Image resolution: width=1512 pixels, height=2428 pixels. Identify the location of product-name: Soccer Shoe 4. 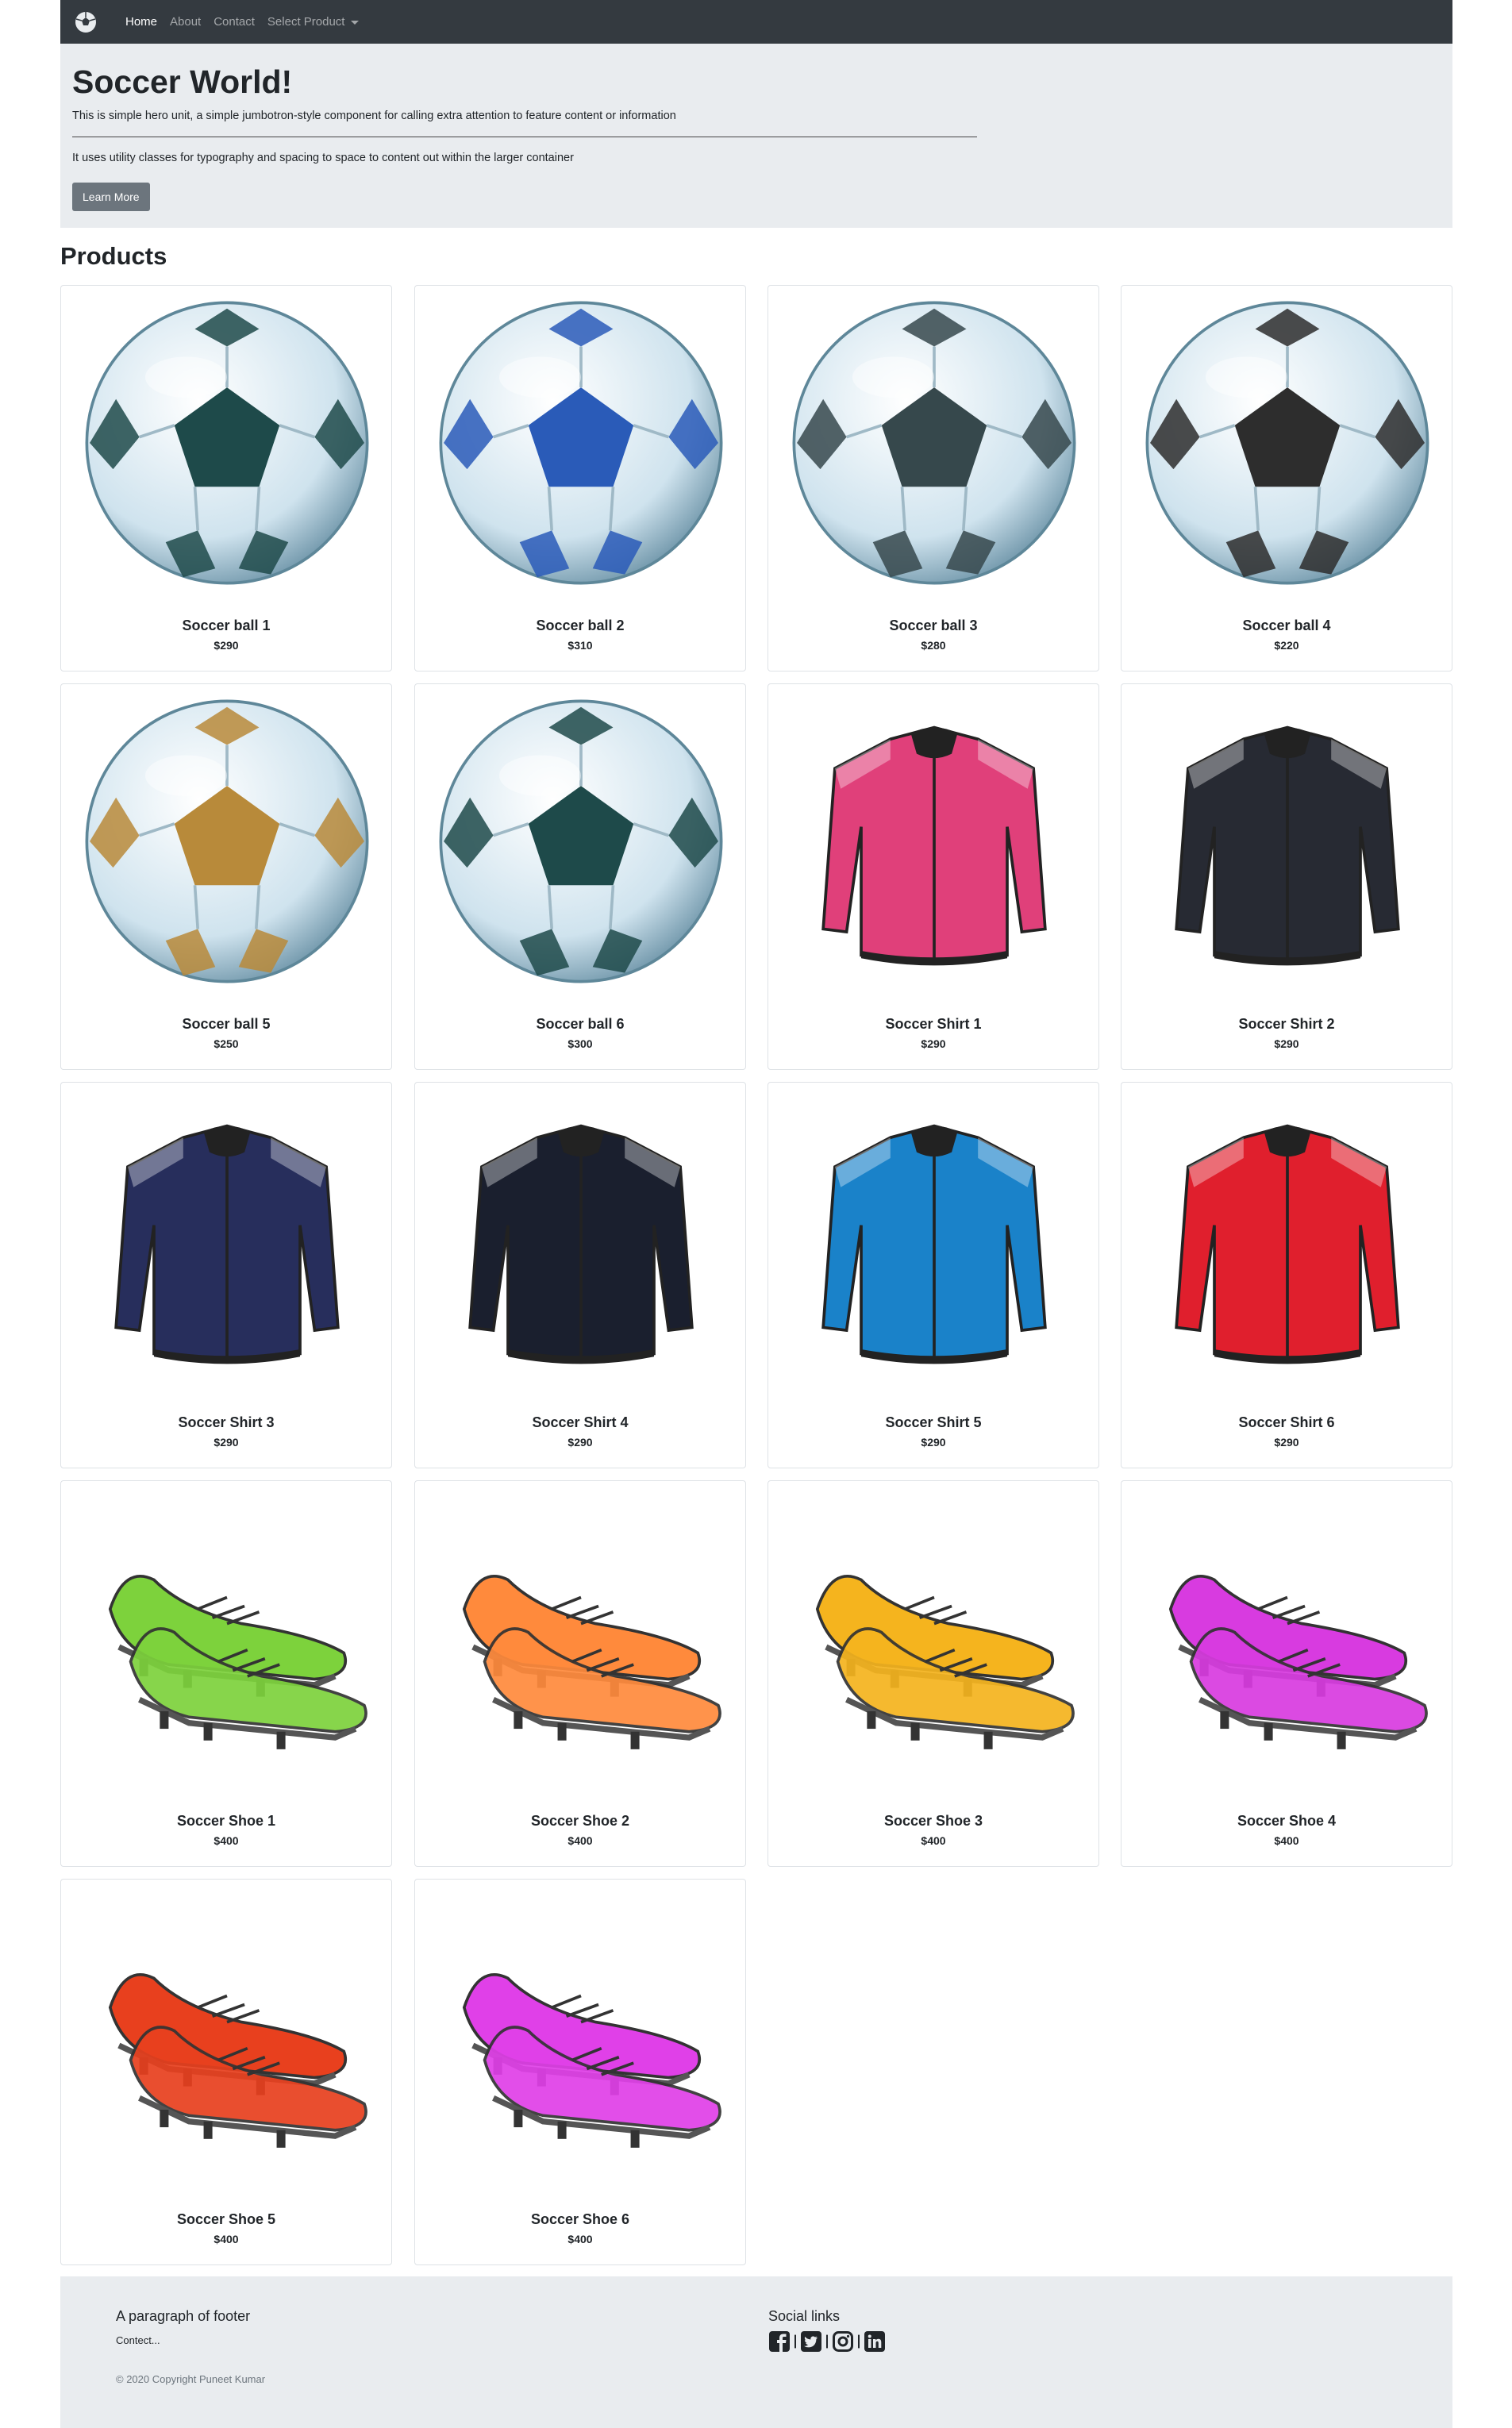
(1287, 1821).